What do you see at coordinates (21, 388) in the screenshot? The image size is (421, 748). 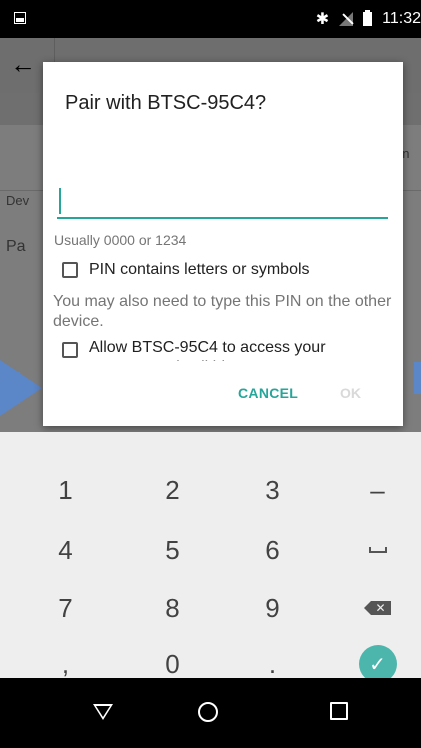 I see `annotation-arrow-icon` at bounding box center [21, 388].